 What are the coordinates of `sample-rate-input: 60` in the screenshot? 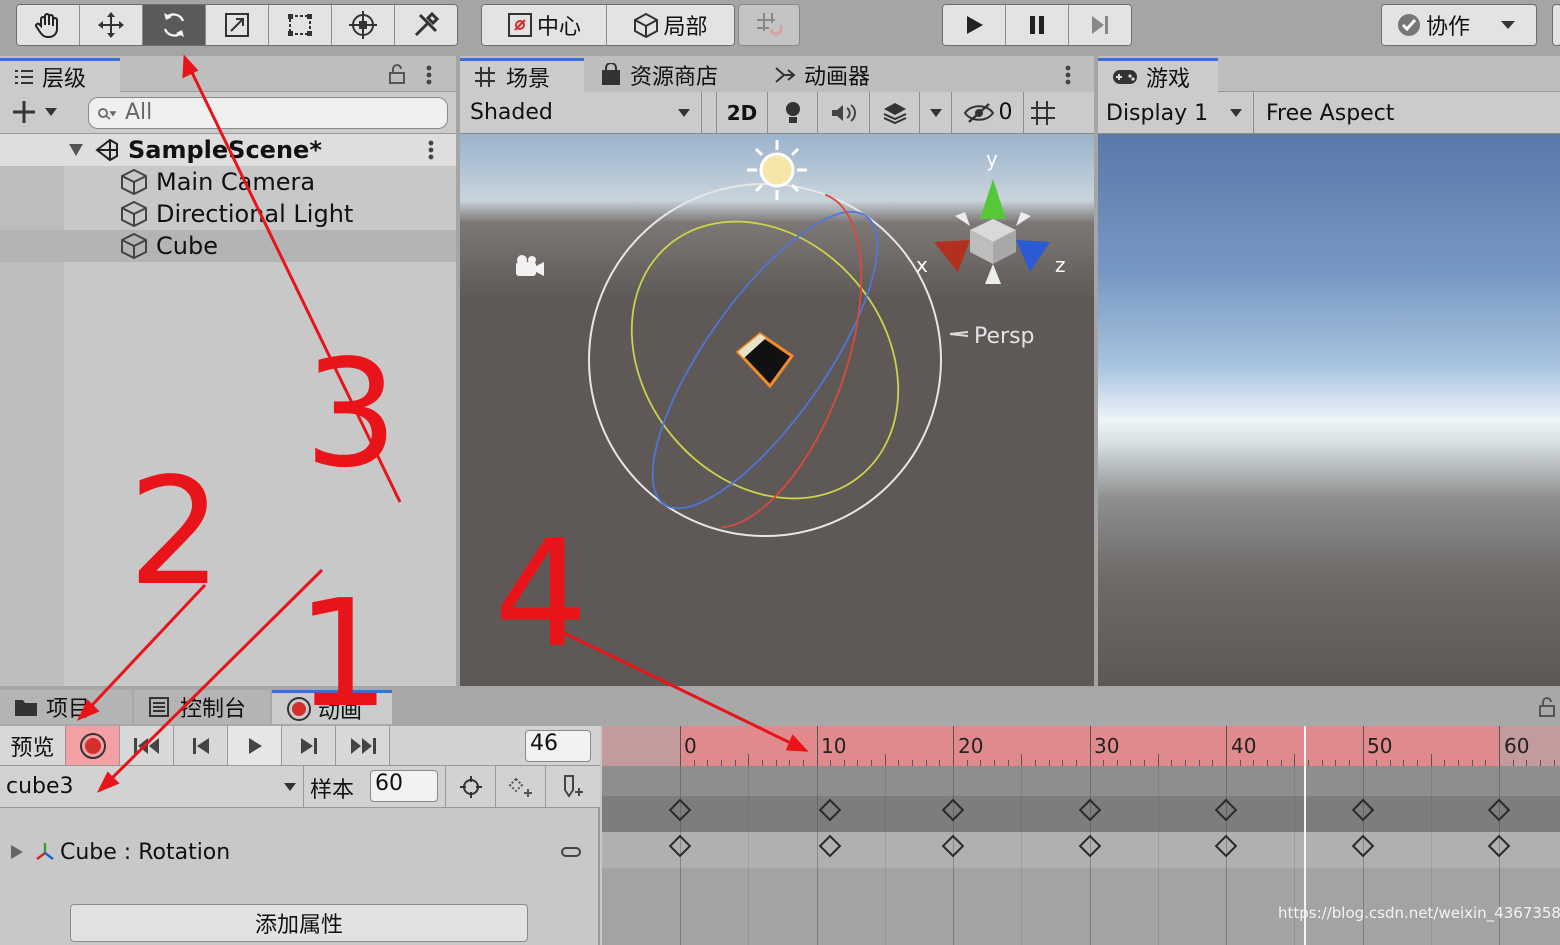 It's located at (404, 786).